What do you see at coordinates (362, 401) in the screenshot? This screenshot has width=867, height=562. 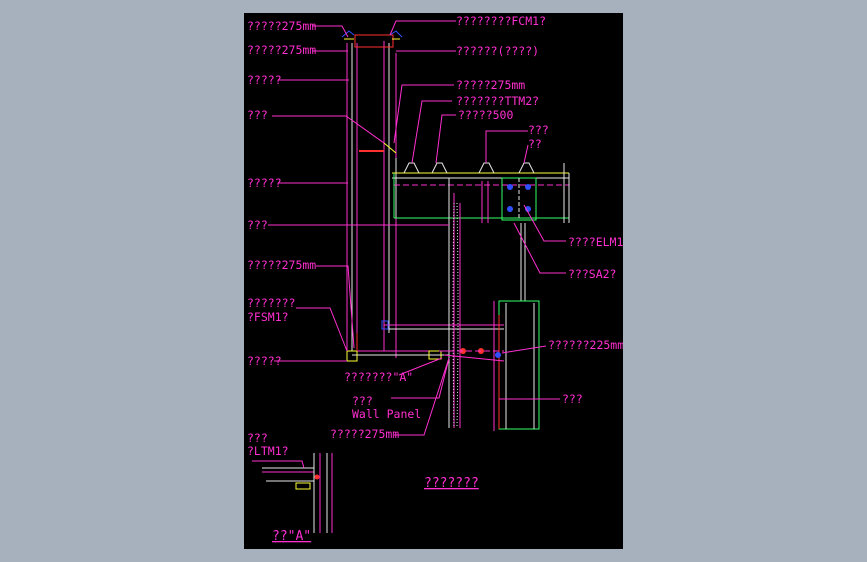 I see `label-wall-panel-local: ???` at bounding box center [362, 401].